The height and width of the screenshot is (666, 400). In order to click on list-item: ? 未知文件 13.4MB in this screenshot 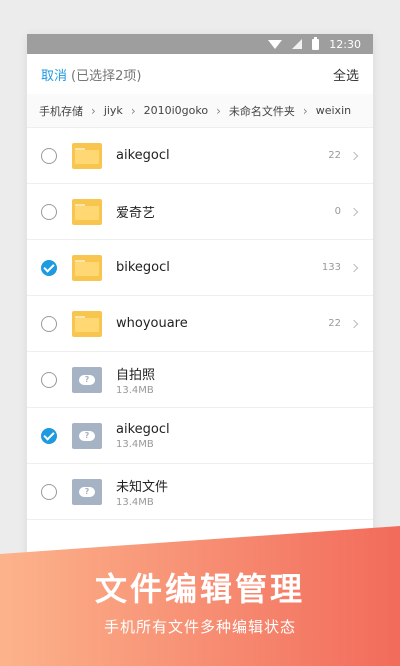, I will do `click(200, 492)`.